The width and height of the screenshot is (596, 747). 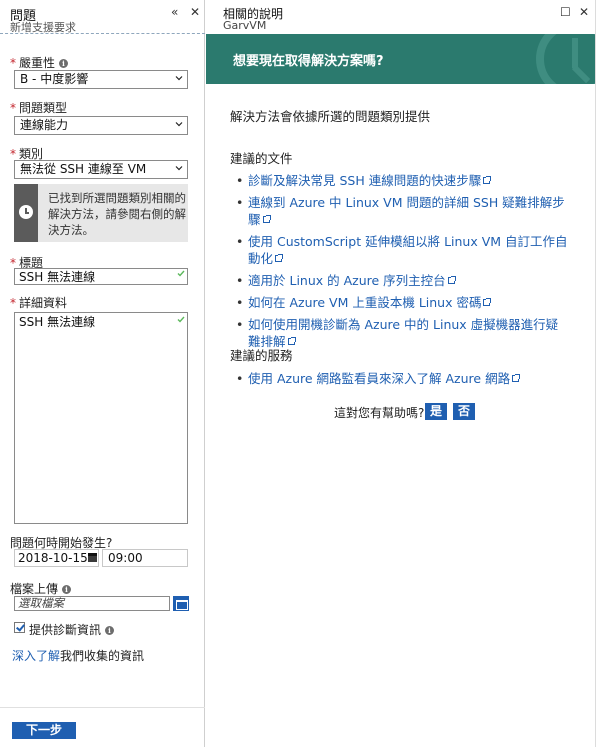 I want to click on file-upload-label: 檔案上傳 i, so click(x=41, y=588).